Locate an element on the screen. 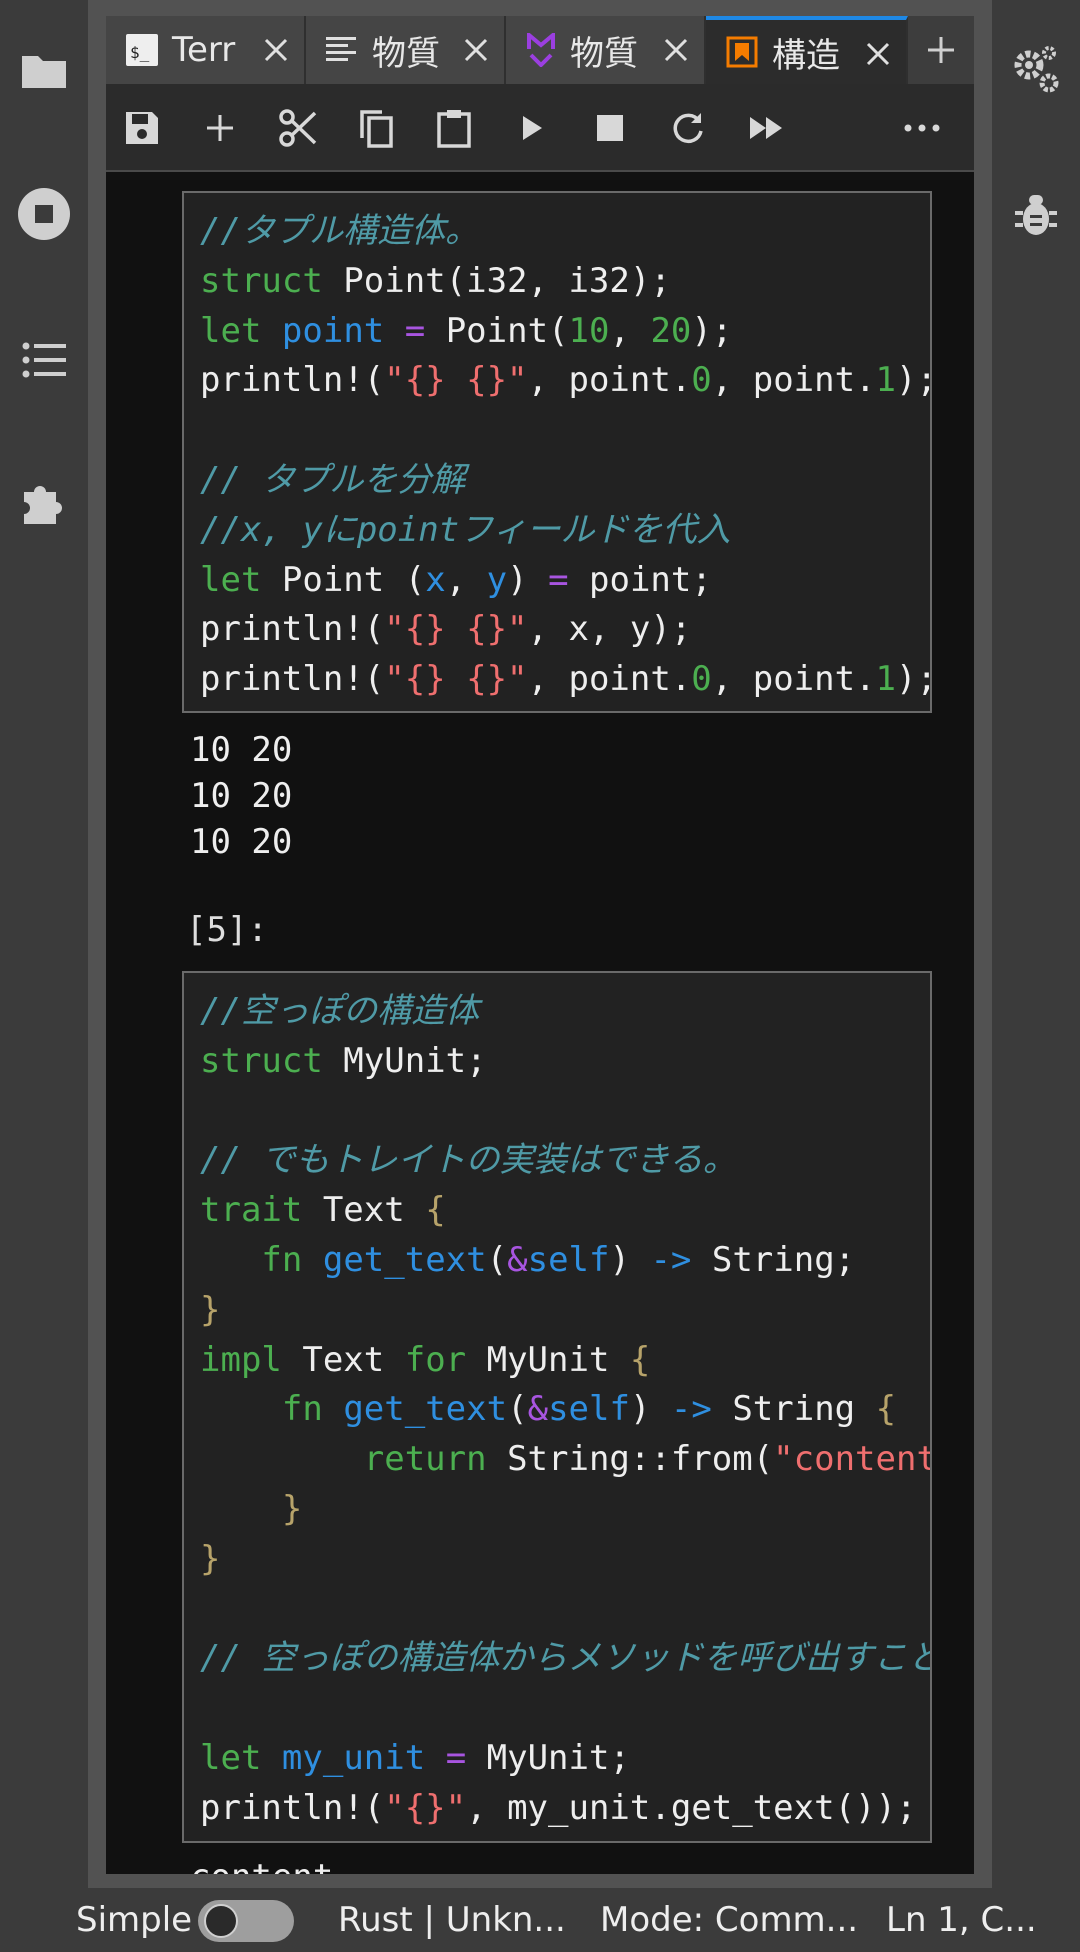  plus-icon is located at coordinates (941, 50).